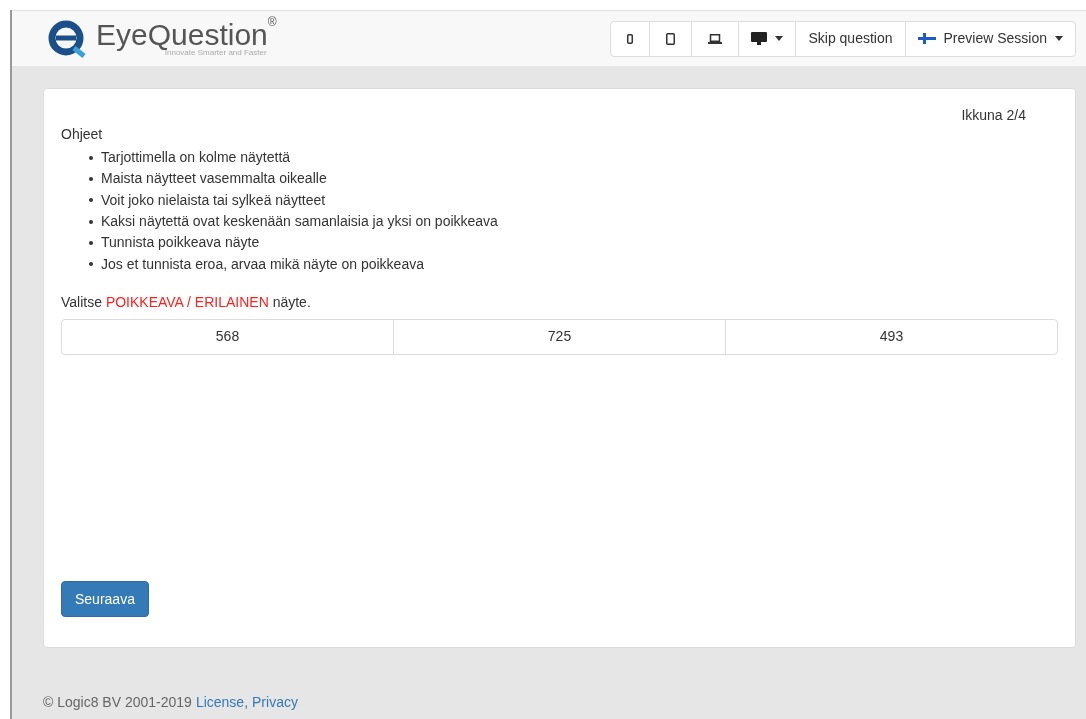 The height and width of the screenshot is (719, 1086). I want to click on next-button: Seuraava, so click(105, 599).